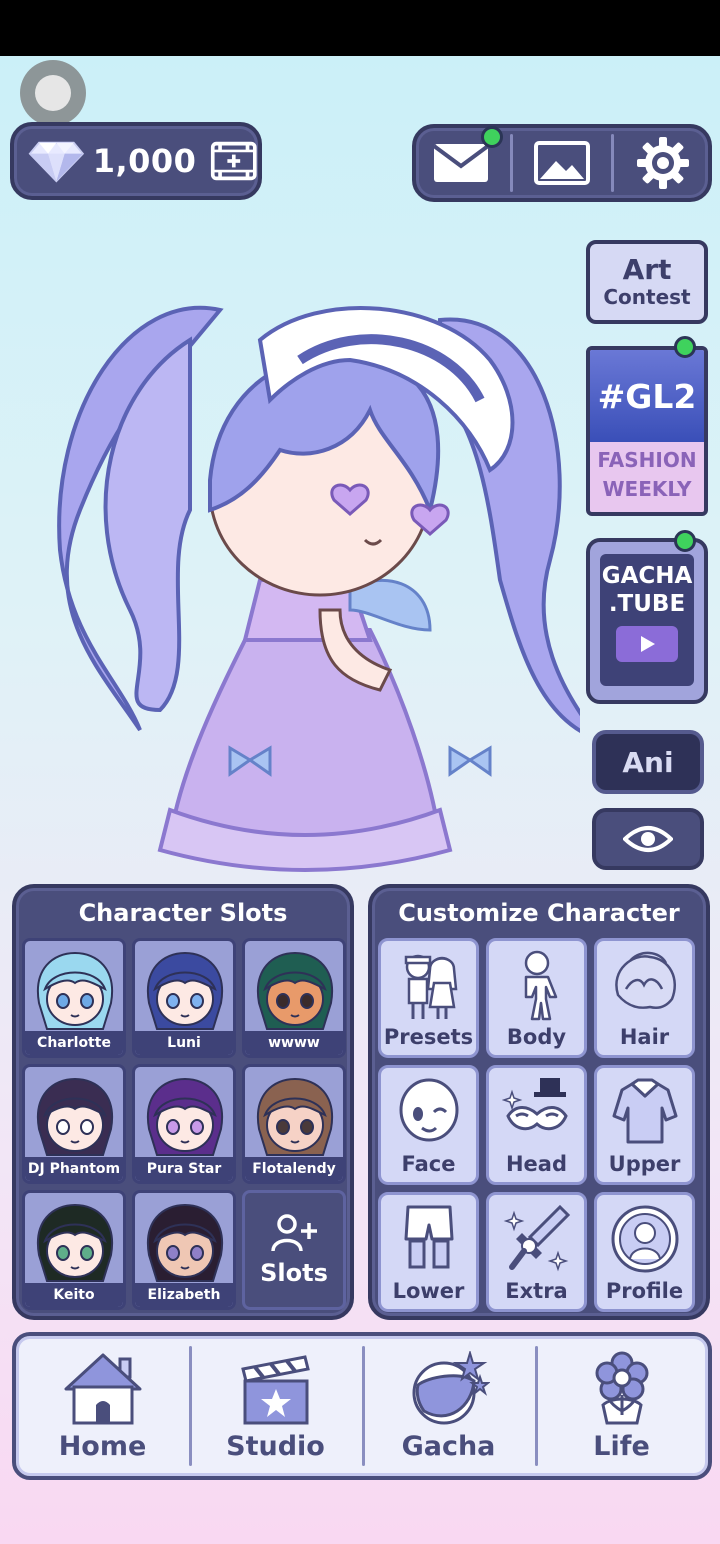 Image resolution: width=720 pixels, height=1544 pixels. What do you see at coordinates (144, 161) in the screenshot?
I see `gem-count: 1,000` at bounding box center [144, 161].